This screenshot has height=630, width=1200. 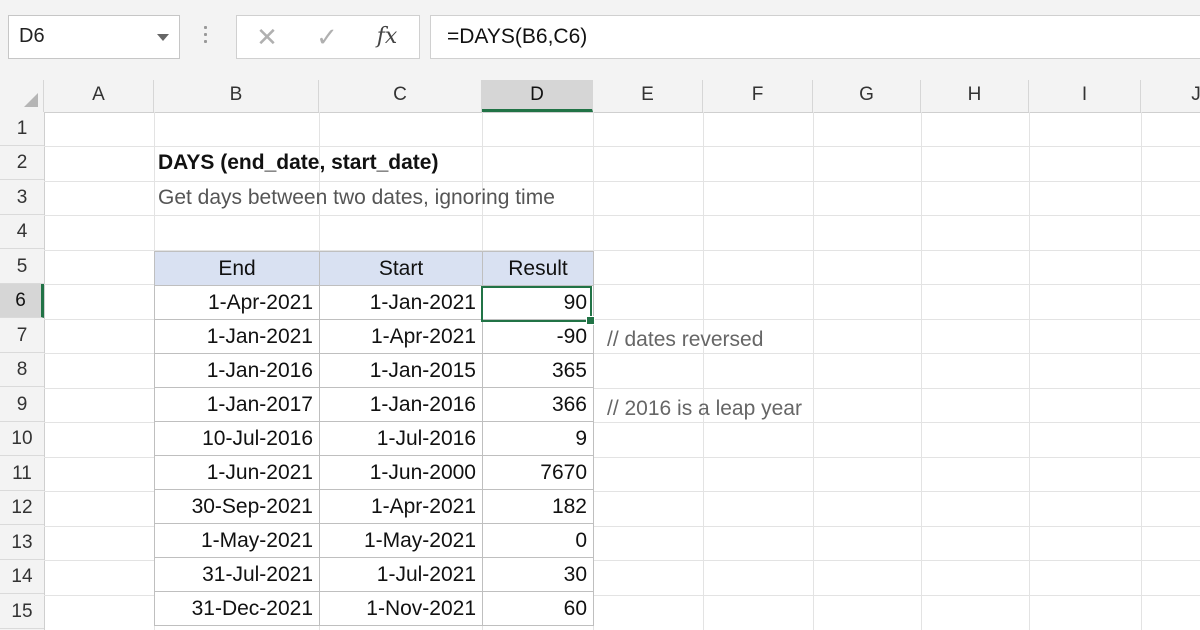 What do you see at coordinates (401, 540) in the screenshot?
I see `start-cell: 1-May-2021` at bounding box center [401, 540].